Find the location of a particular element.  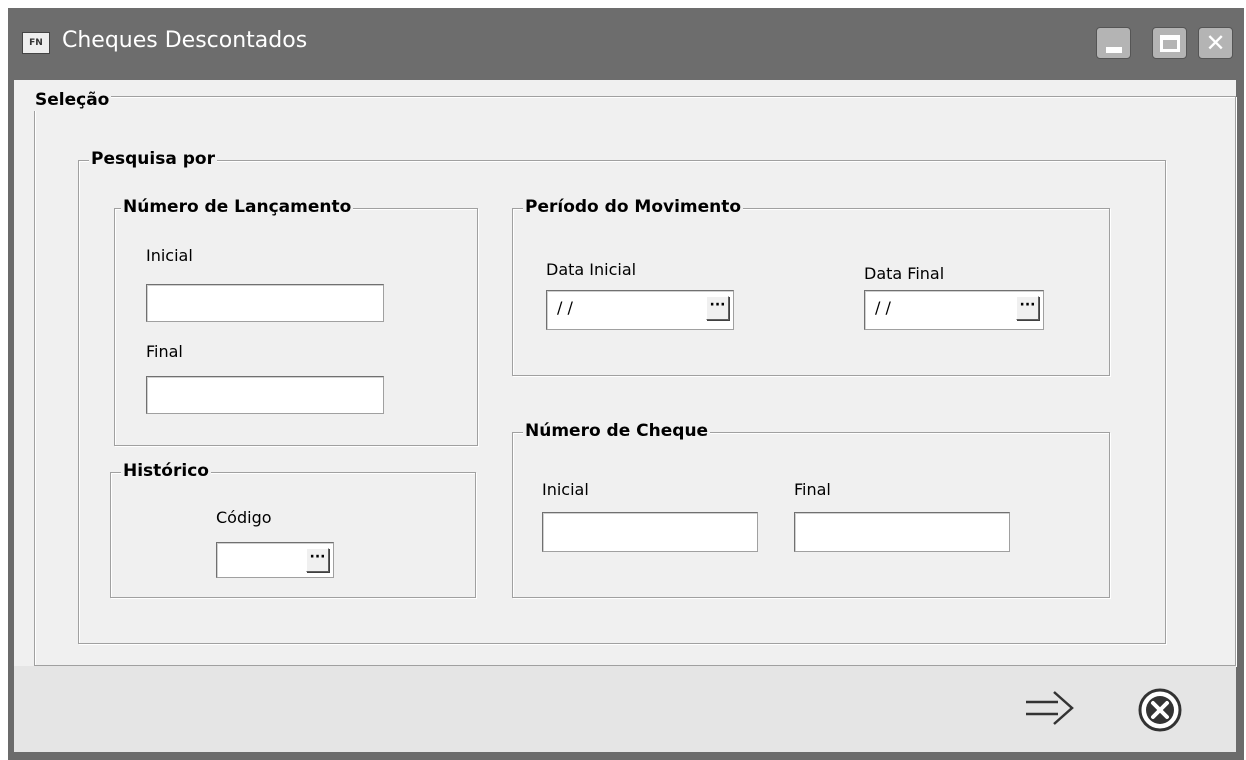

title-bar: FN Cheques Descontados ✕ is located at coordinates (626, 44).